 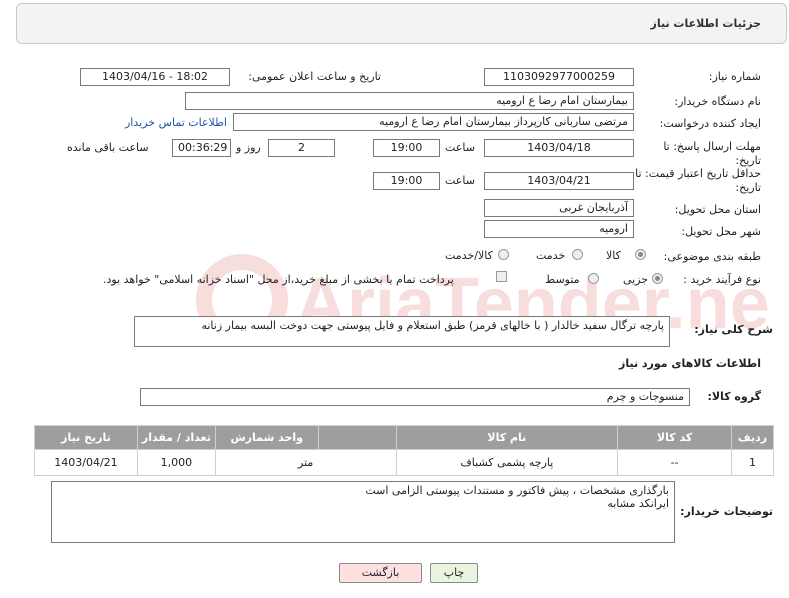 I want to click on category-option-service: خدمت, so click(x=551, y=255).